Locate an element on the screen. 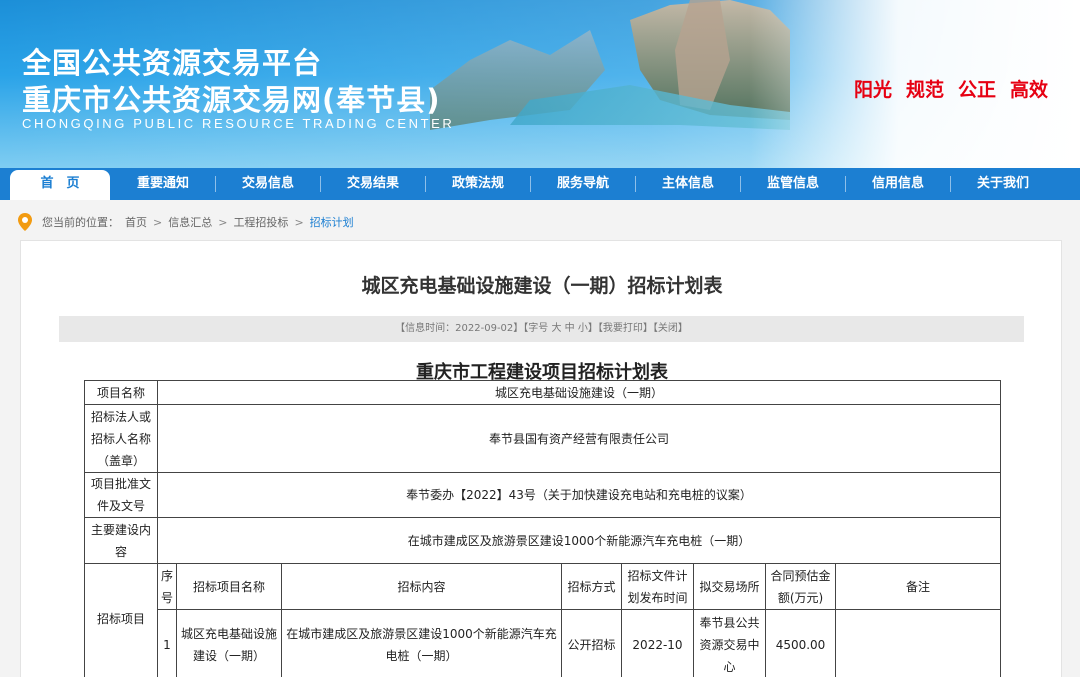  landscape-image is located at coordinates (610, 65).